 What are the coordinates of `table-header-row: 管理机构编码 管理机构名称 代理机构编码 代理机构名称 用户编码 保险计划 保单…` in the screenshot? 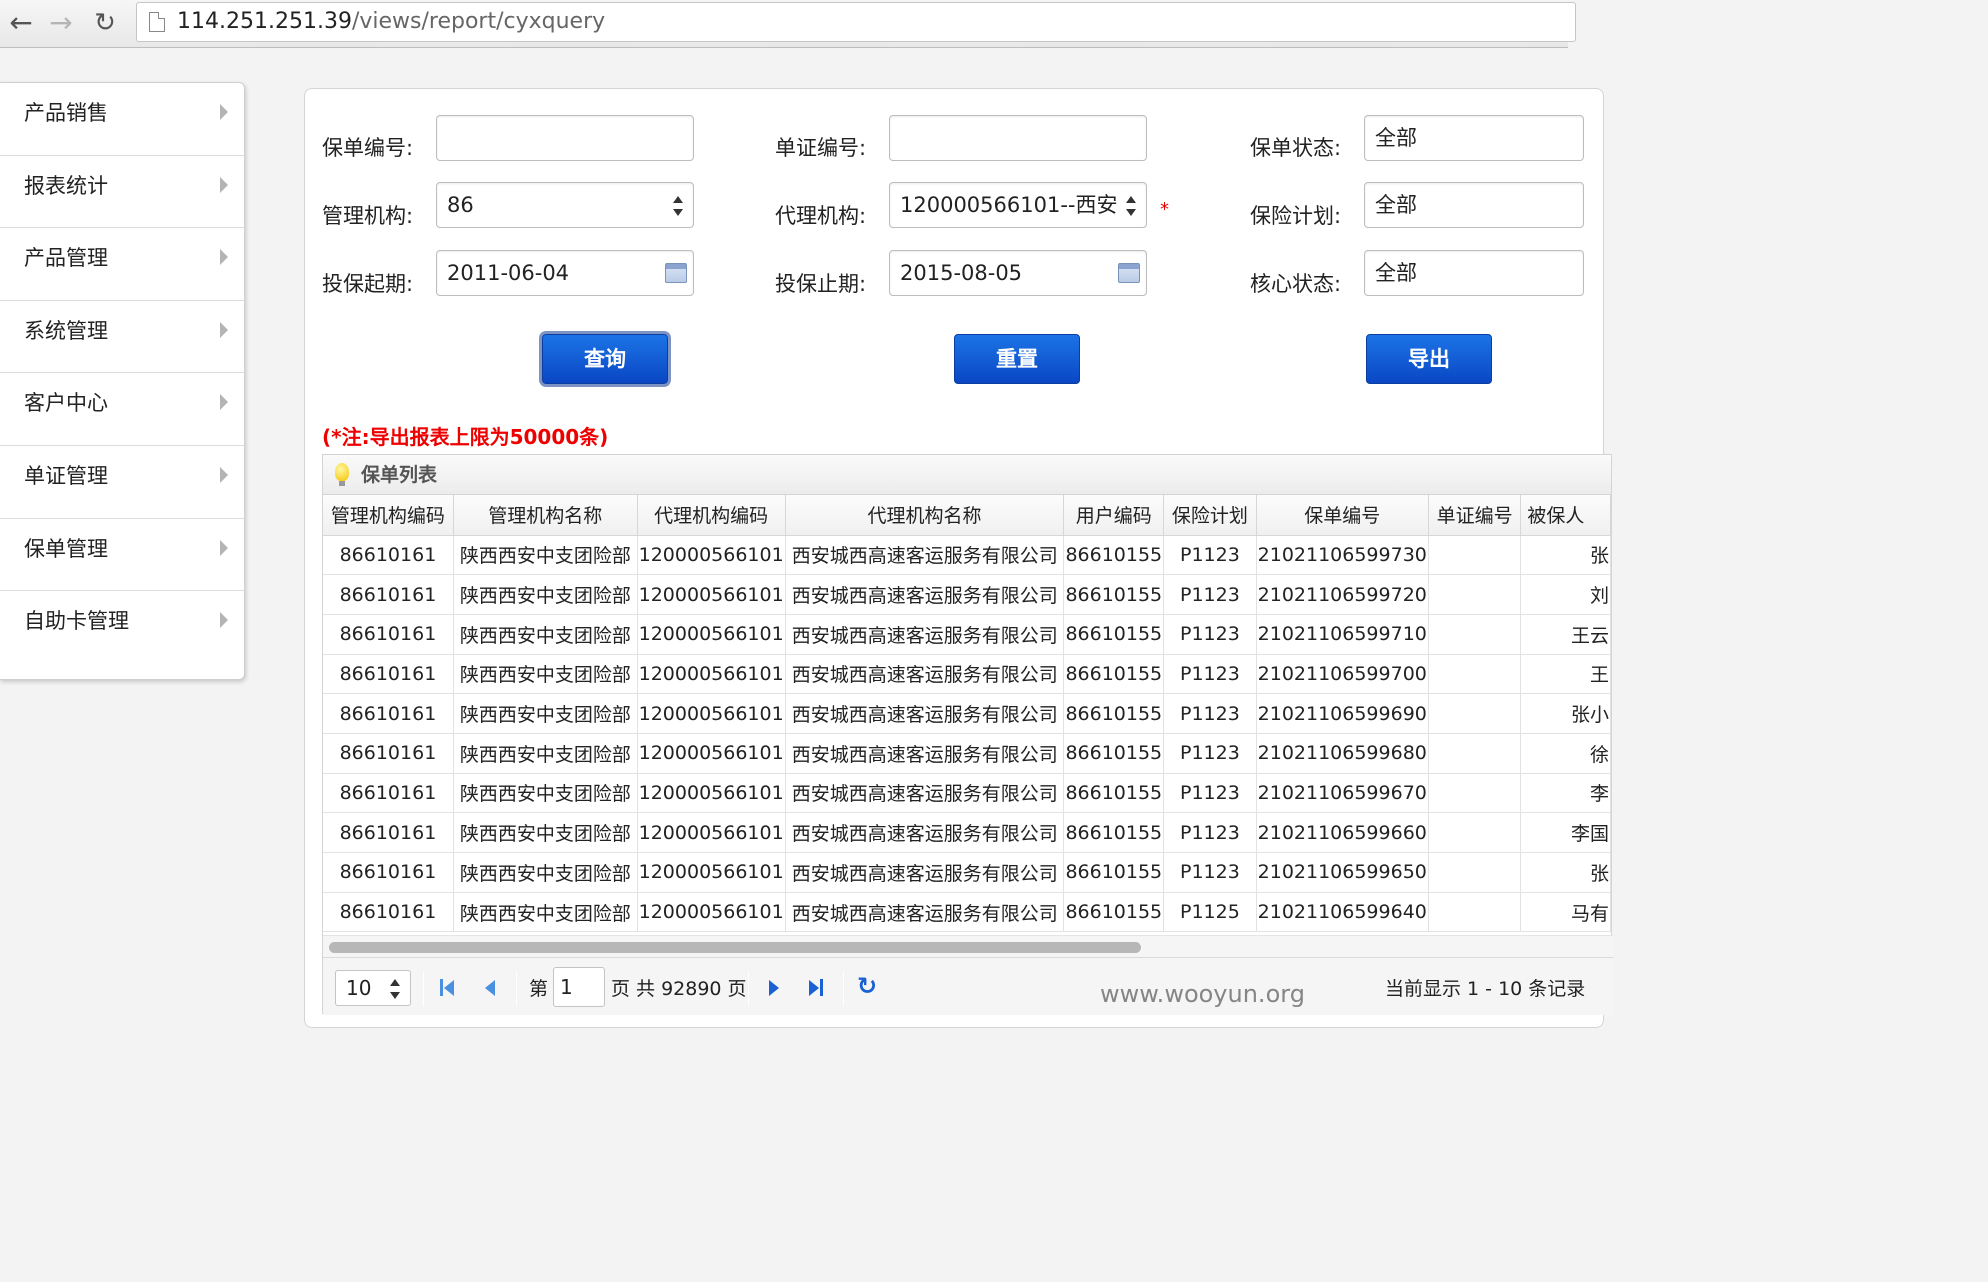 It's located at (967, 515).